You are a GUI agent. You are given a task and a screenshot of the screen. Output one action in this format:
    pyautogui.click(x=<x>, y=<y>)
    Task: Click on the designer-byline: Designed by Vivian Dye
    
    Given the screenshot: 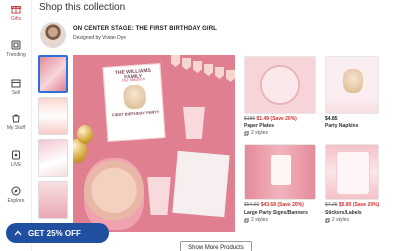 What is the action you would take?
    pyautogui.click(x=99, y=38)
    